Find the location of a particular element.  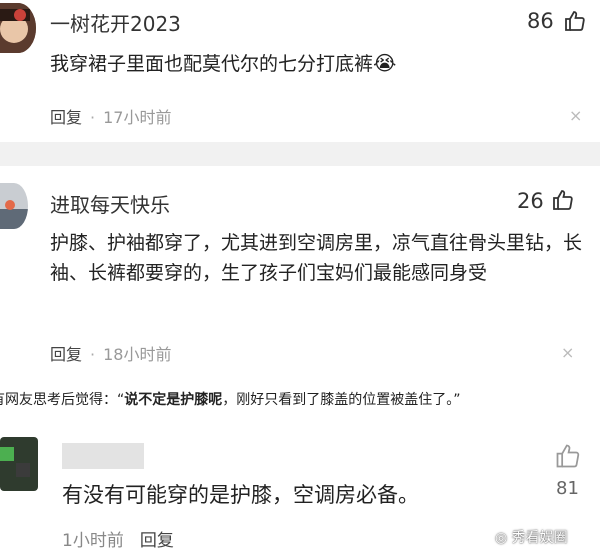

caption-prefix: 有网友思考后觉得：“ is located at coordinates (62, 400).